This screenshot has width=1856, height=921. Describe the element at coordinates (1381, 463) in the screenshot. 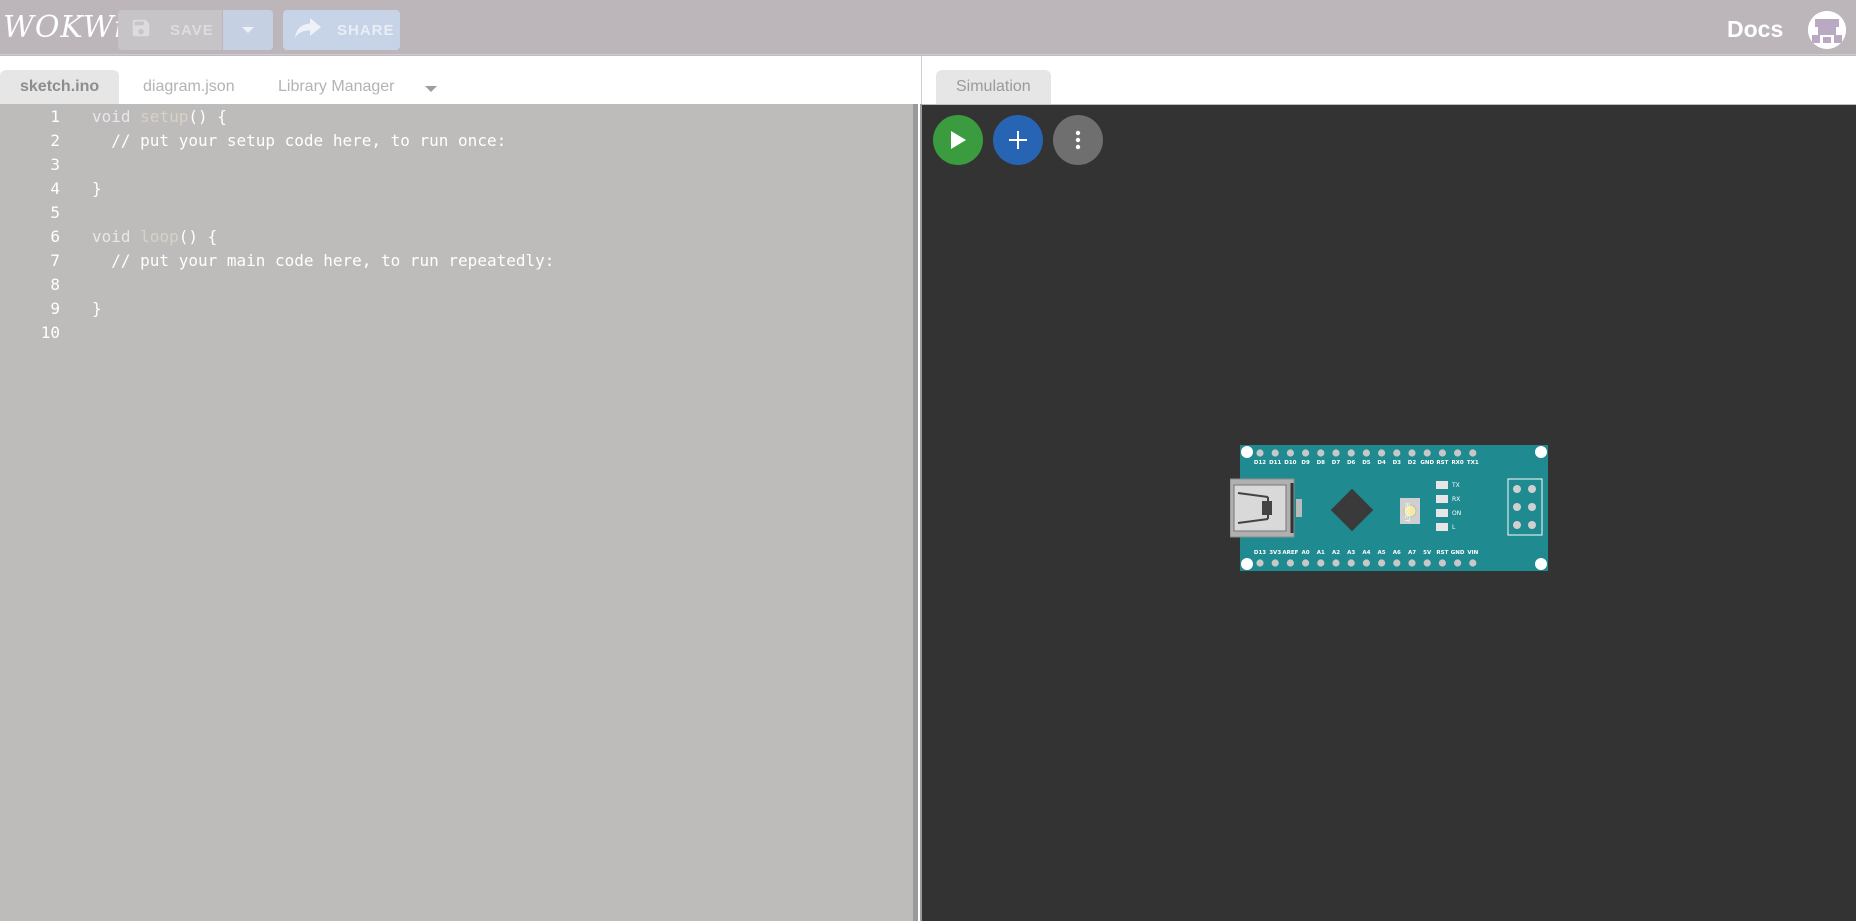

I see `pin-label: D4` at that location.